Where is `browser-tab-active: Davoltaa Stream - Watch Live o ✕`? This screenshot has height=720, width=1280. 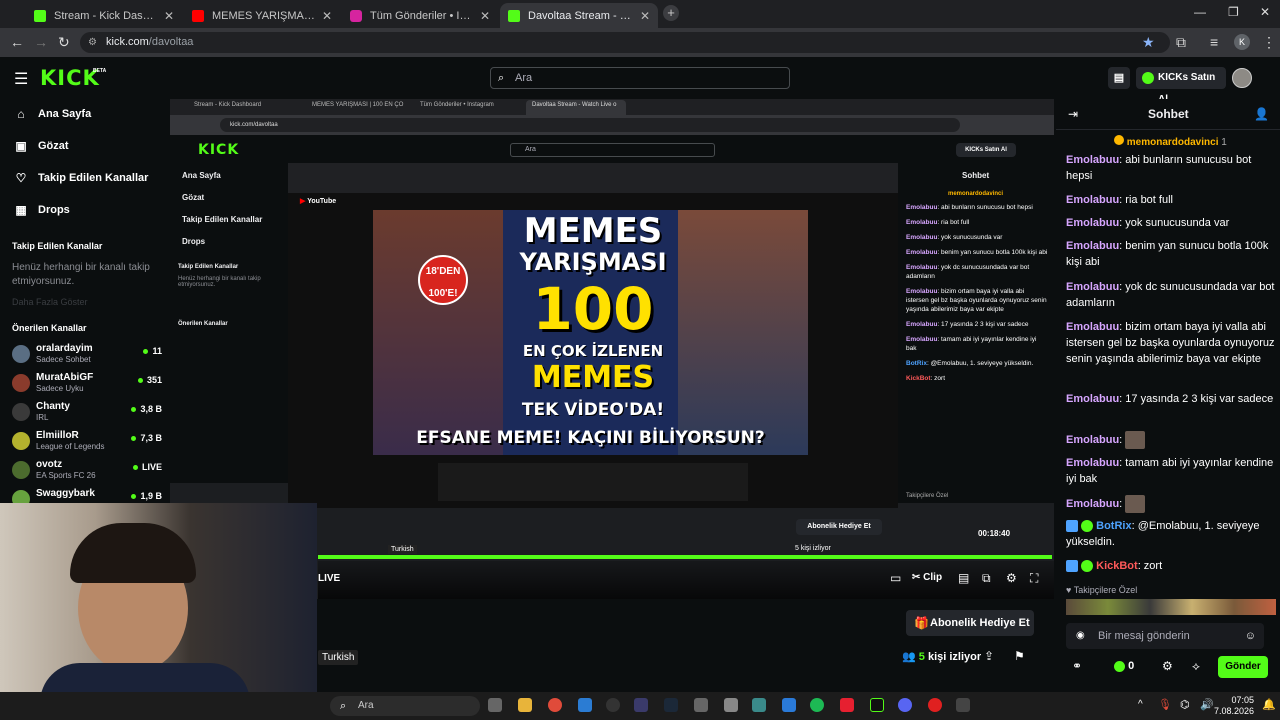 browser-tab-active: Davoltaa Stream - Watch Live o ✕ is located at coordinates (579, 15).